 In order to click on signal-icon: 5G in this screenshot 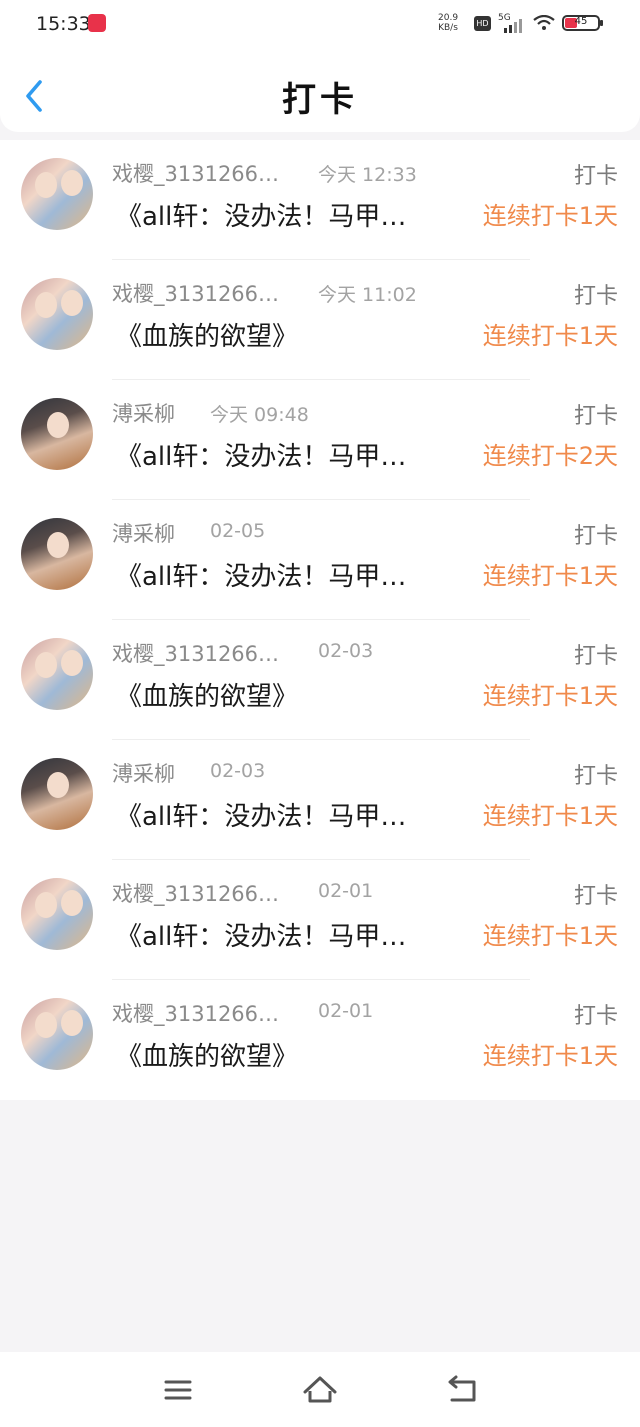, I will do `click(511, 23)`.